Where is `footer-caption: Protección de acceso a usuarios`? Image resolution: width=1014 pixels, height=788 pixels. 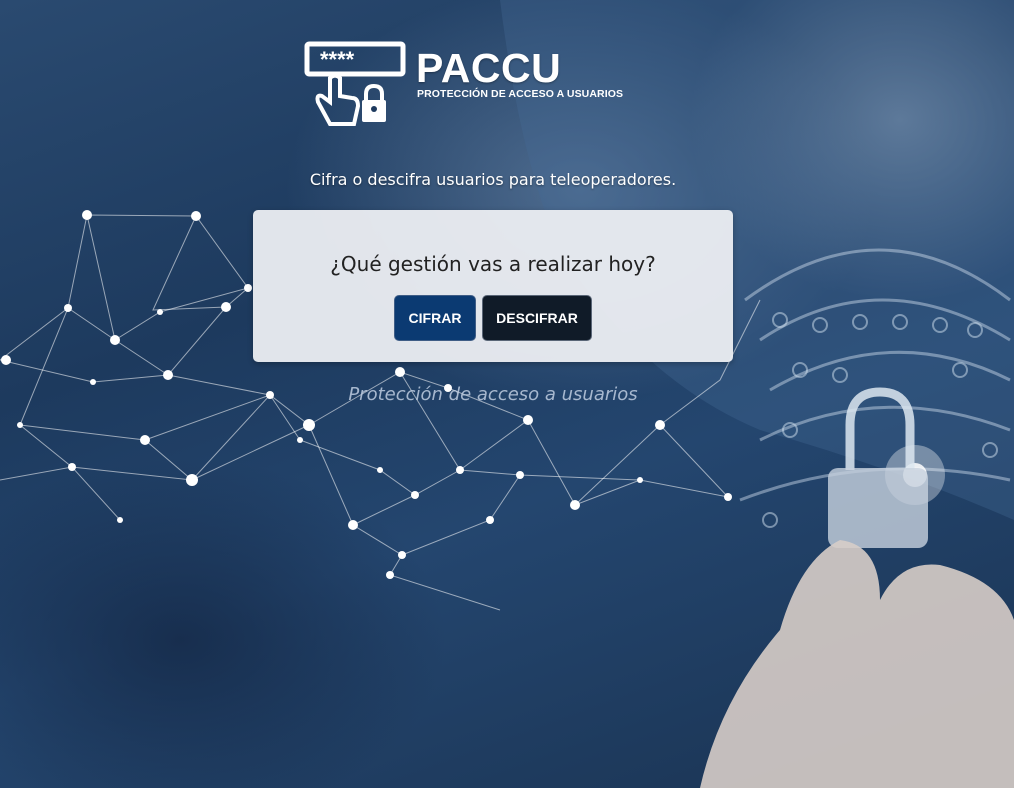
footer-caption: Protección de acceso a usuarios is located at coordinates (493, 394).